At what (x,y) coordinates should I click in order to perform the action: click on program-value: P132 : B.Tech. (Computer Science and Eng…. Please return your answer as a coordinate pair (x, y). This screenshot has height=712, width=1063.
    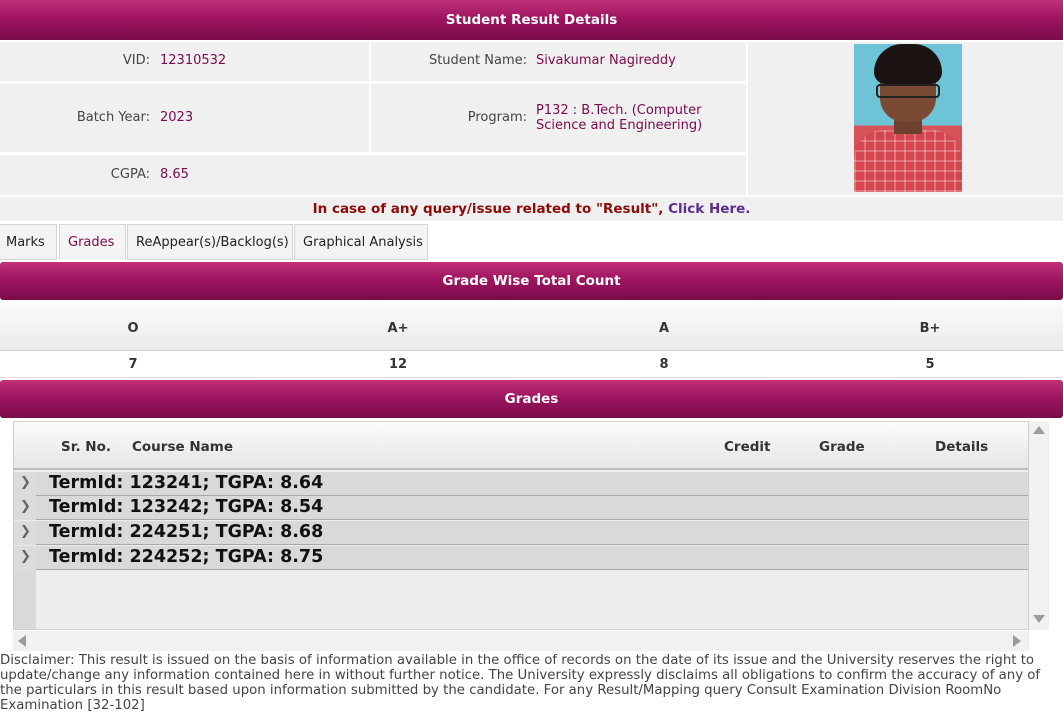
    Looking at the image, I should click on (619, 118).